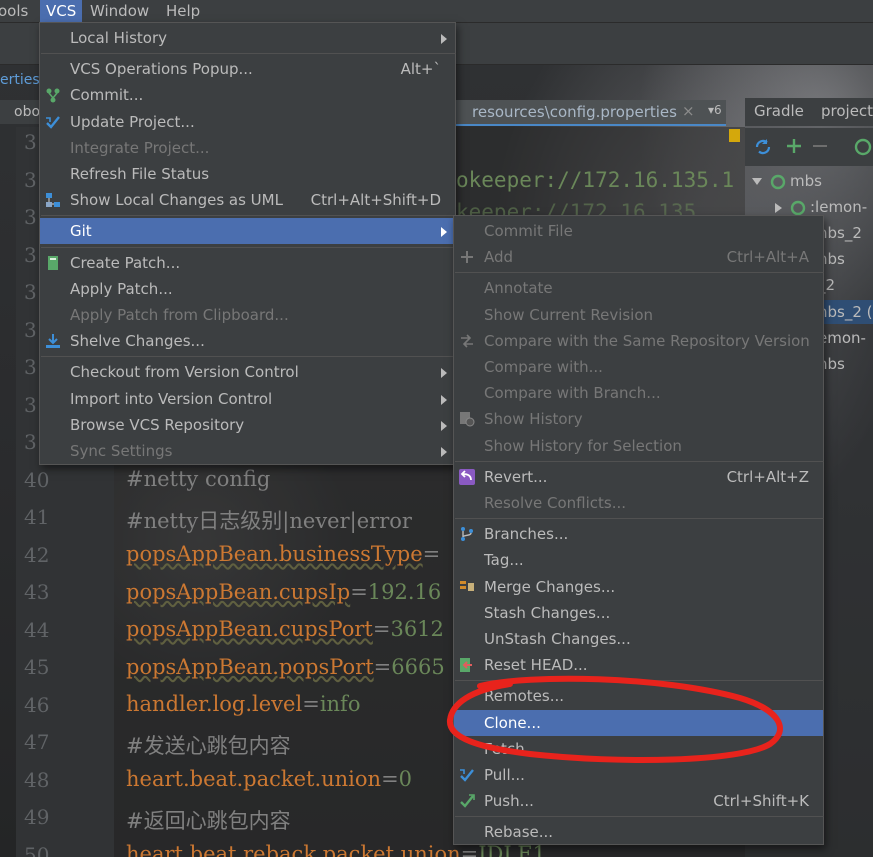  I want to click on vcs-item-vcs-operations-popup: VCS Operations Popup... Alt+`, so click(247, 69).